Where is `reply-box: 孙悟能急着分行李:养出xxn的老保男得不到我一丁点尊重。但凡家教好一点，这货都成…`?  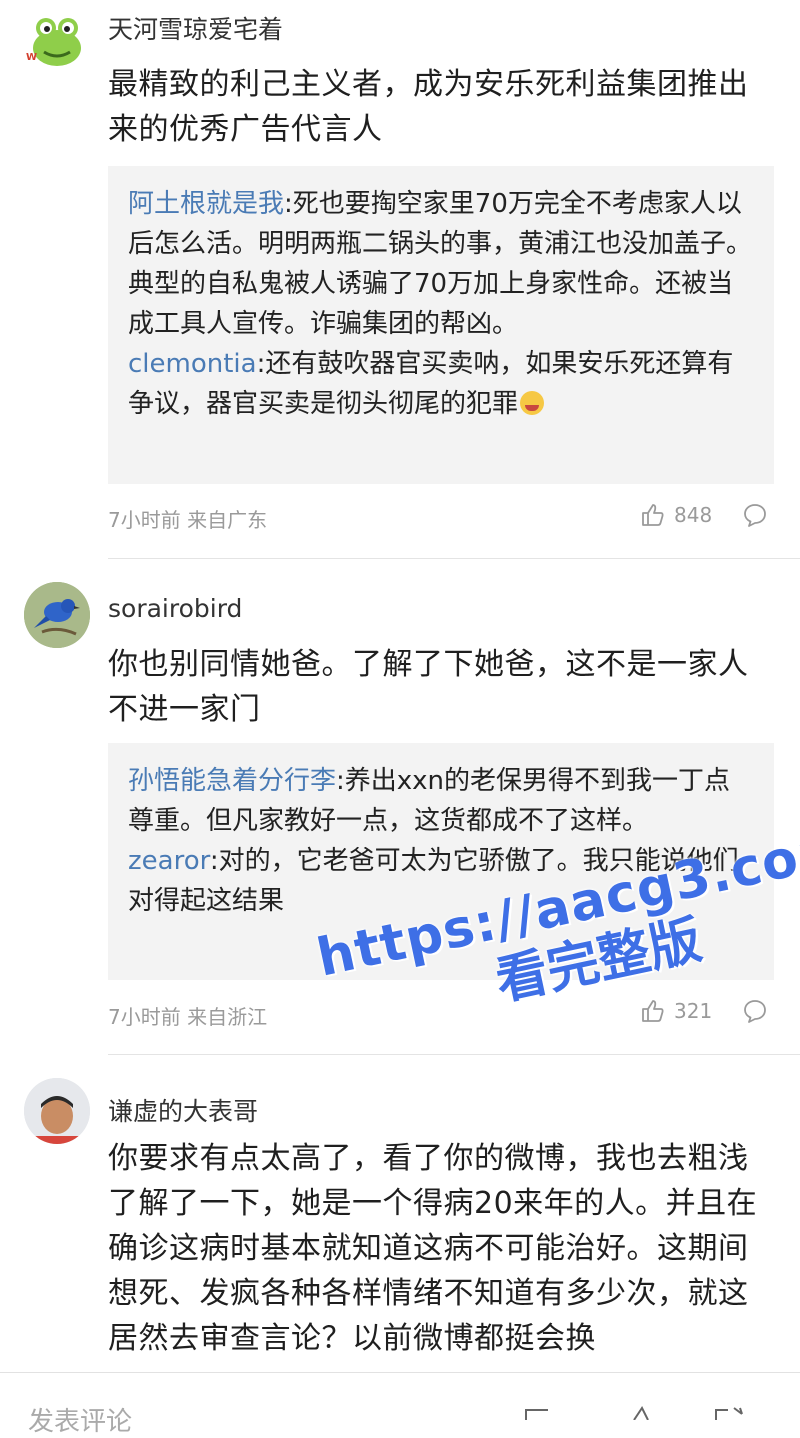 reply-box: 孙悟能急着分行李:养出xxn的老保男得不到我一丁点尊重。但凡家教好一点，这货都成… is located at coordinates (441, 861).